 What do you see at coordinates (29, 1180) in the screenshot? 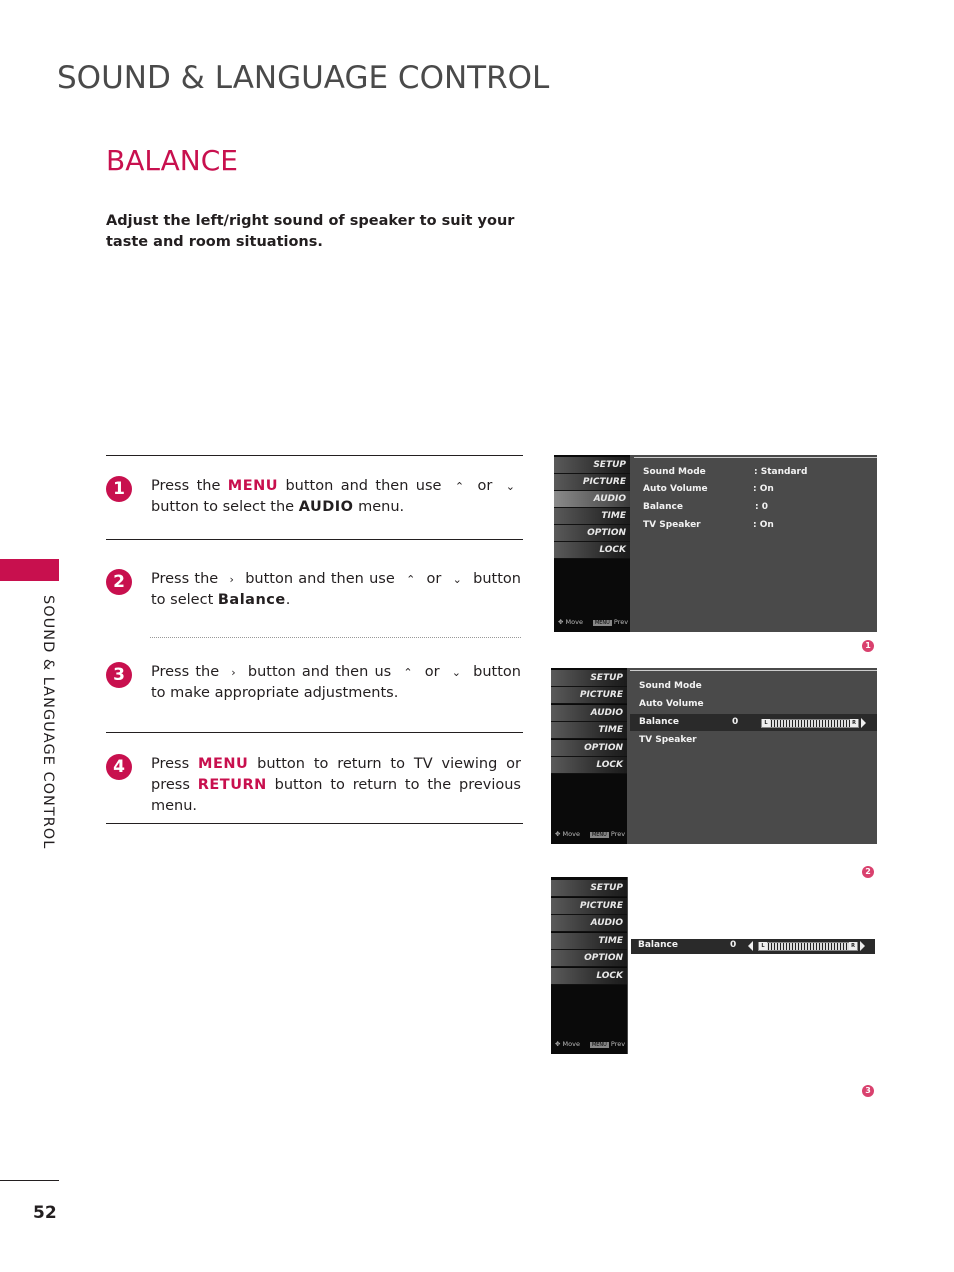
I see `footer-rule` at bounding box center [29, 1180].